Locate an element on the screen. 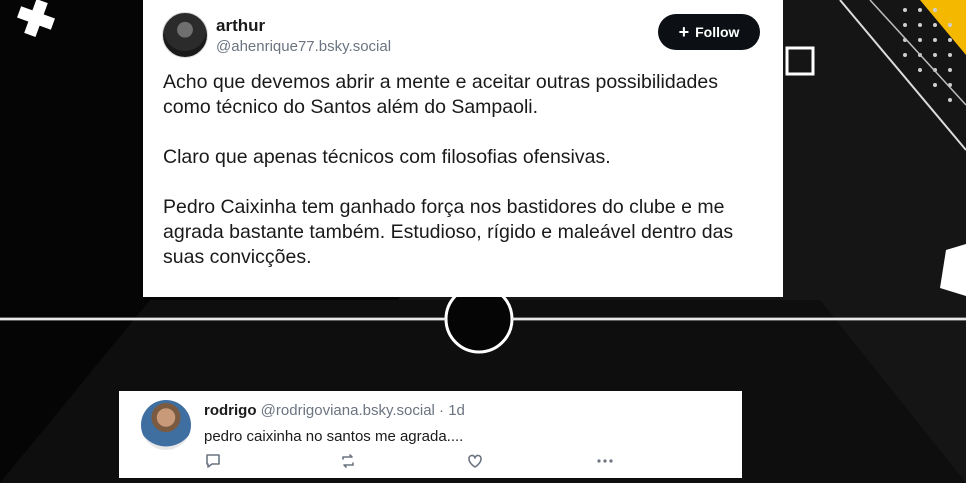 The width and height of the screenshot is (966, 483). reply-author-handle: @rodrigoviana.bsky.social is located at coordinates (348, 410).